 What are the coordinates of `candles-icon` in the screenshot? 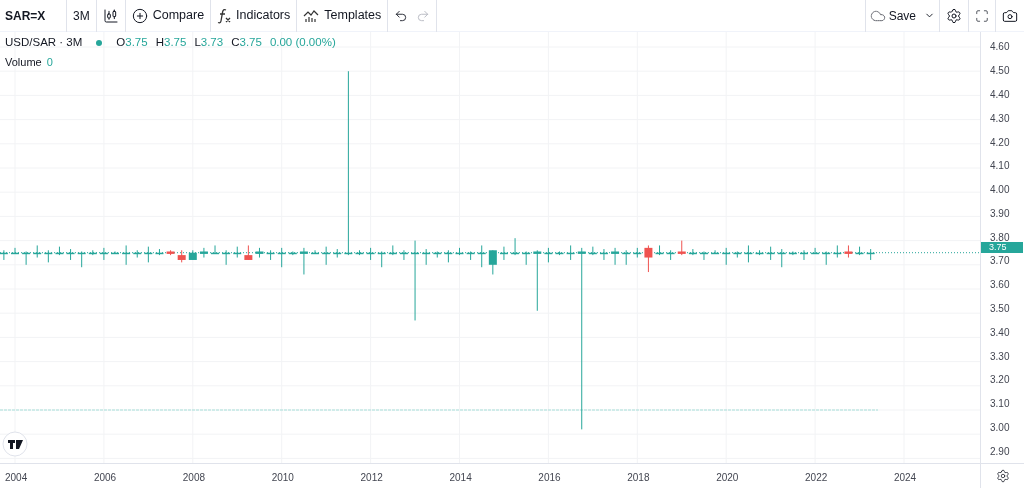 It's located at (110, 15).